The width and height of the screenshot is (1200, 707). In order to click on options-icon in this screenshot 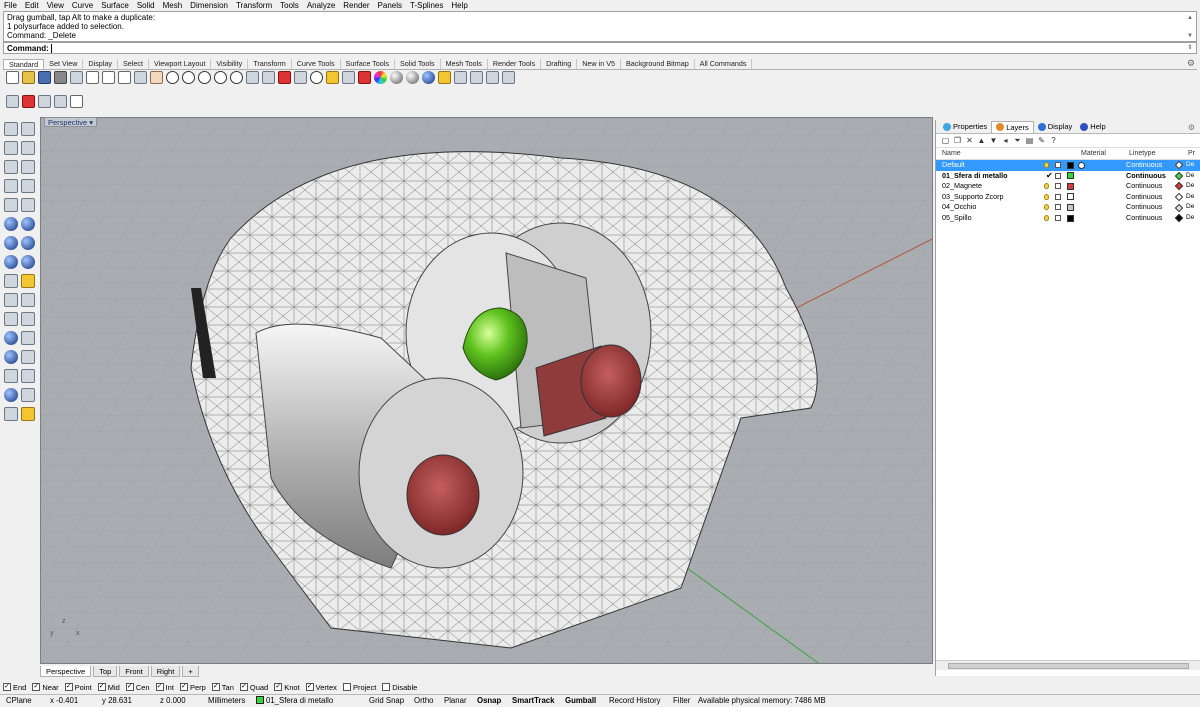, I will do `click(444, 77)`.